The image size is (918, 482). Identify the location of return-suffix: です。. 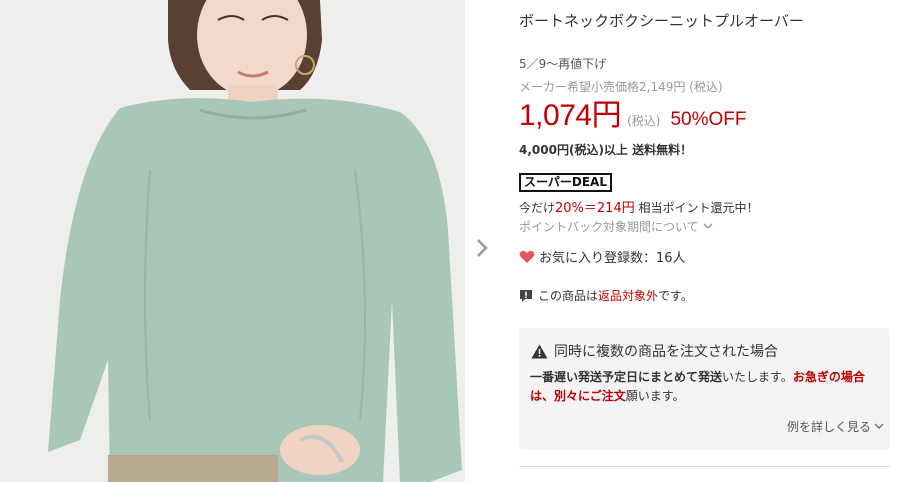
(675, 296).